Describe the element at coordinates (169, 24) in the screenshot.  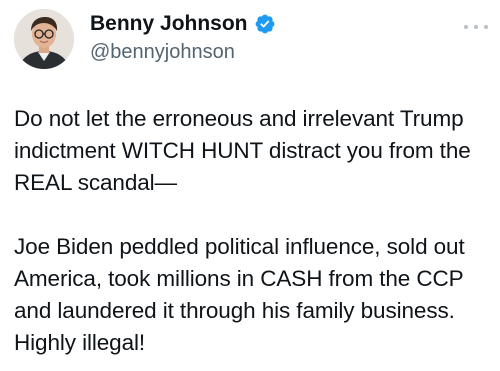
I see `display-name: Benny Johnson` at that location.